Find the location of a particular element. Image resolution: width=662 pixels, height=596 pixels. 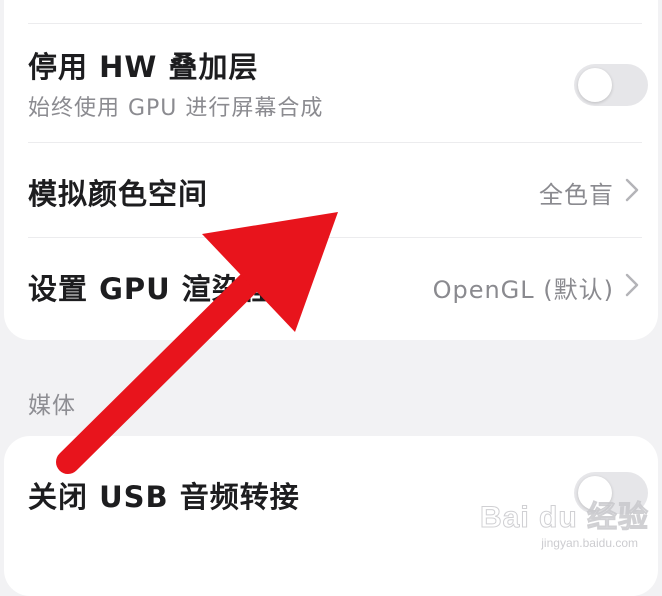

watermark-text: Bai du 经验 is located at coordinates (564, 518).